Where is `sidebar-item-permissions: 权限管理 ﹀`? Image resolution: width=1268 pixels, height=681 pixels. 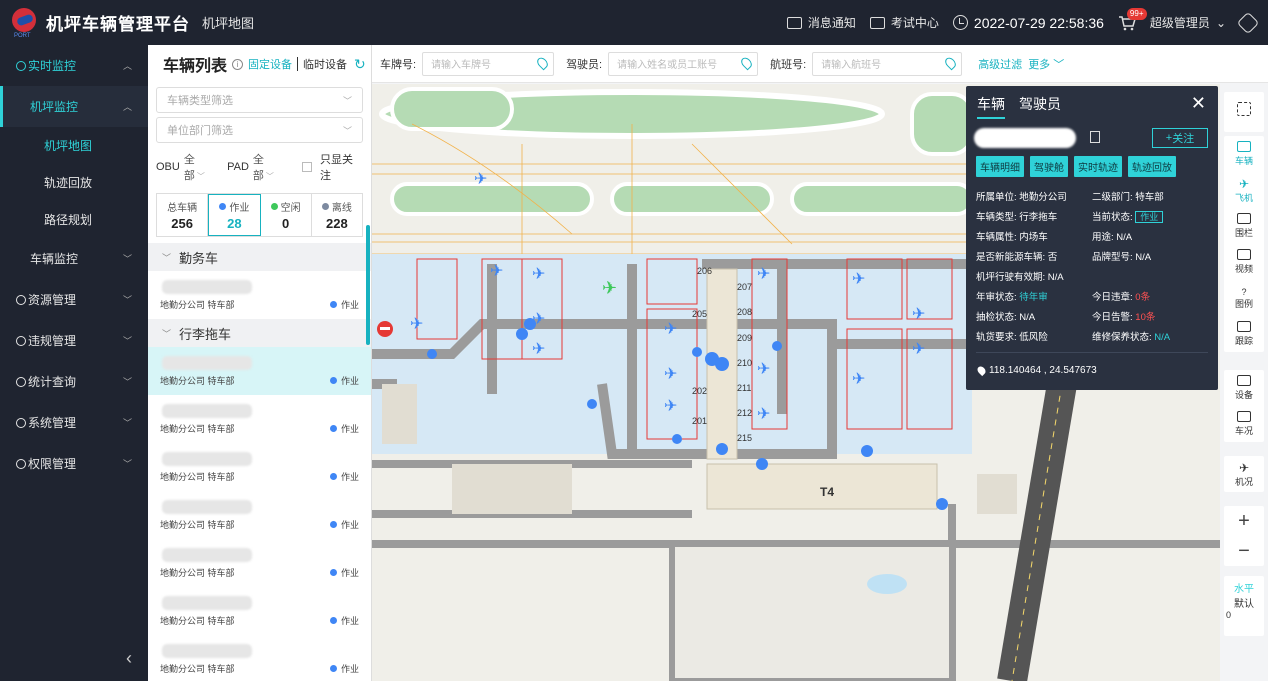 sidebar-item-permissions: 权限管理 ﹀ is located at coordinates (74, 463).